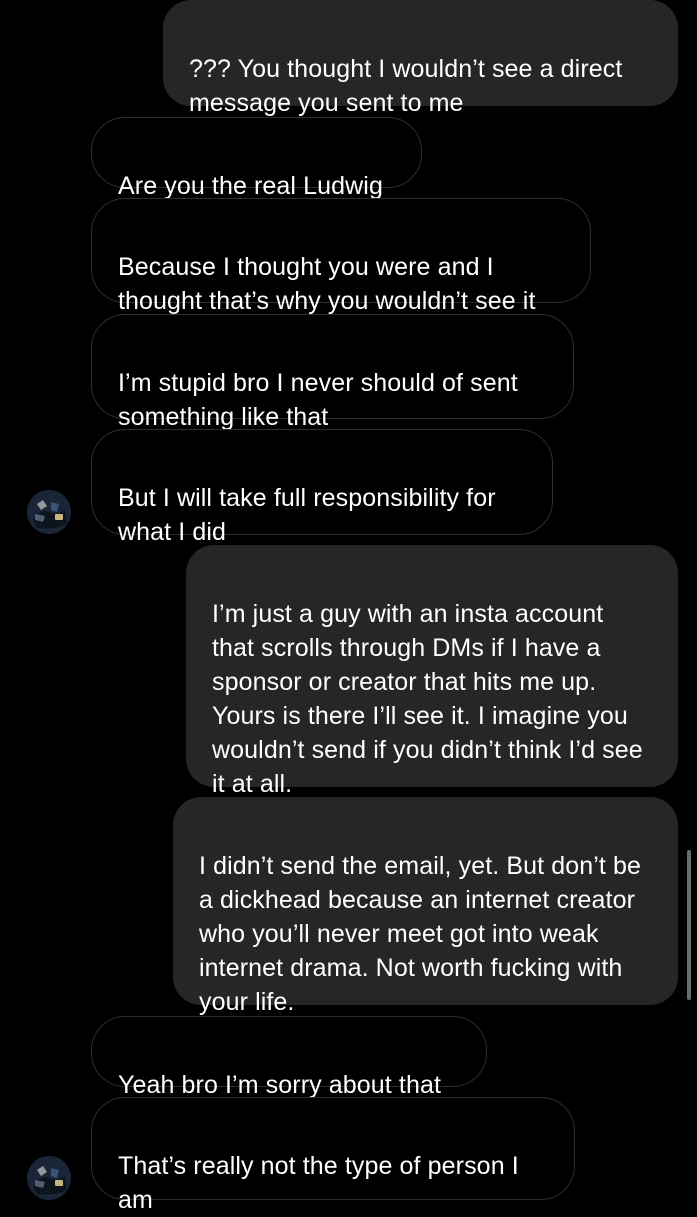 The image size is (697, 1217). Describe the element at coordinates (279, 1085) in the screenshot. I see `message-text: Yeah bro I’m sorry about that` at that location.